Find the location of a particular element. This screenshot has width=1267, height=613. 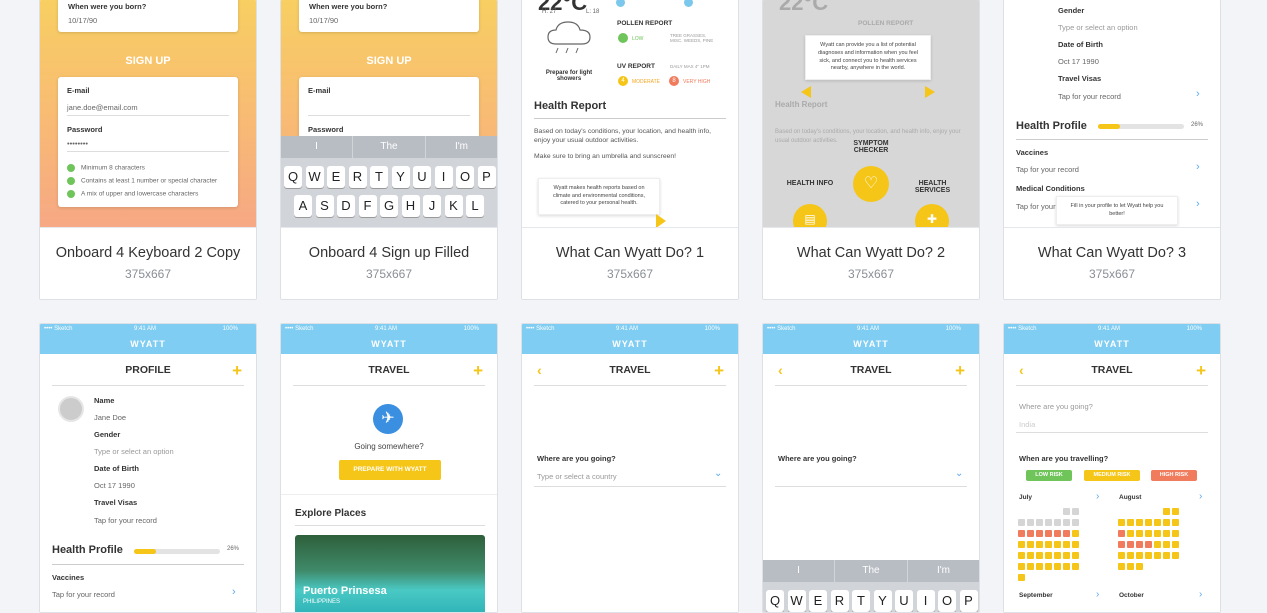

suggestion: I'm is located at coordinates (461, 147).